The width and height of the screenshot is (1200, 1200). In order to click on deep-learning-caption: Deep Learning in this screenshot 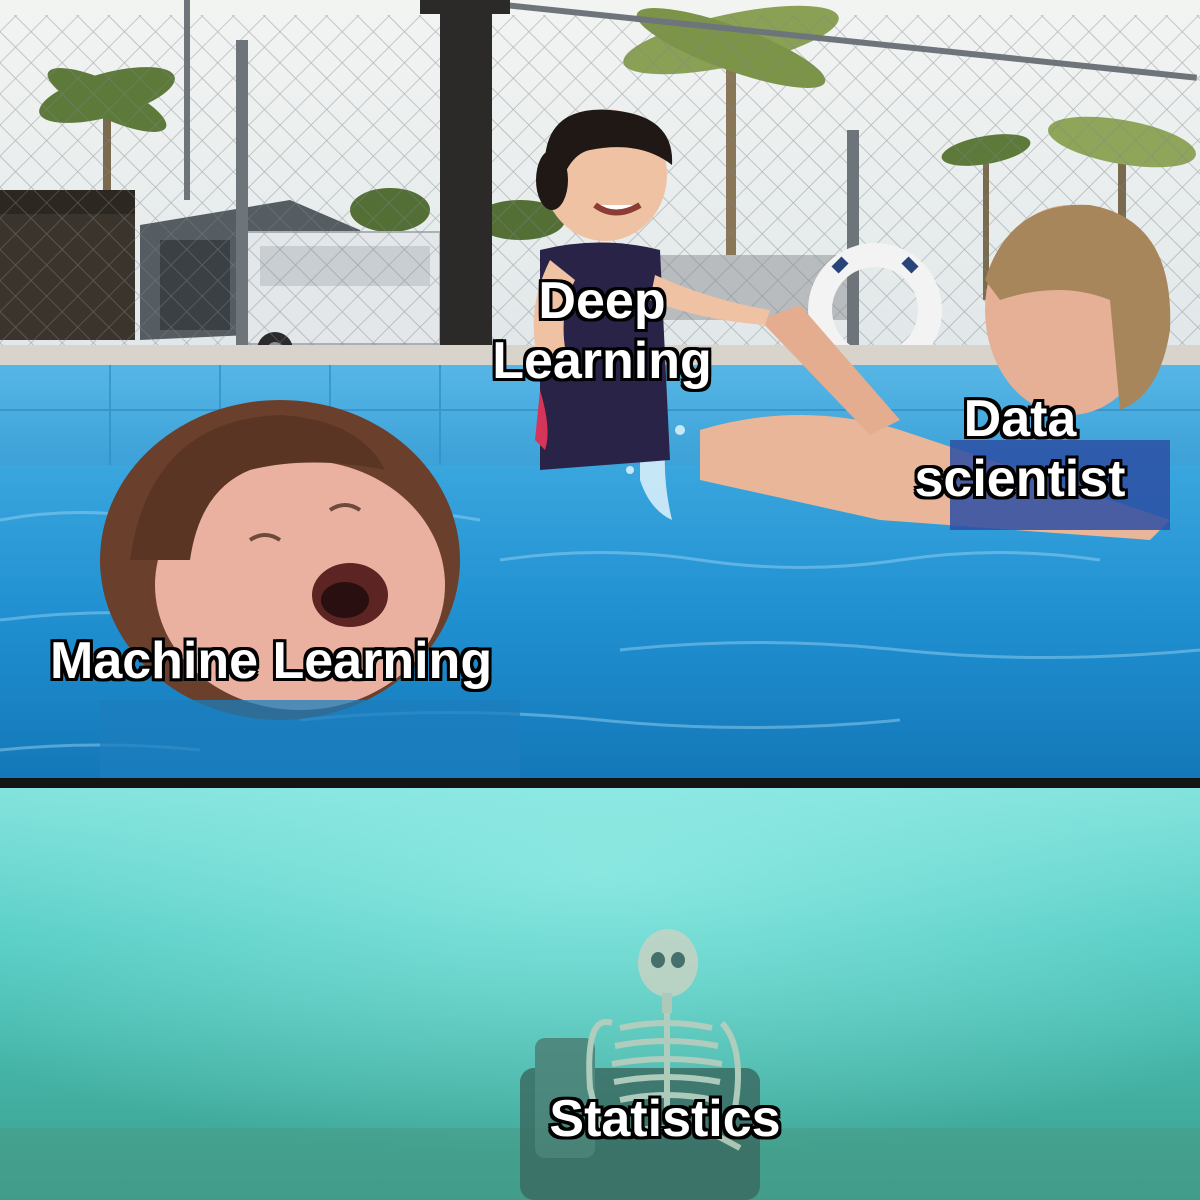, I will do `click(602, 332)`.